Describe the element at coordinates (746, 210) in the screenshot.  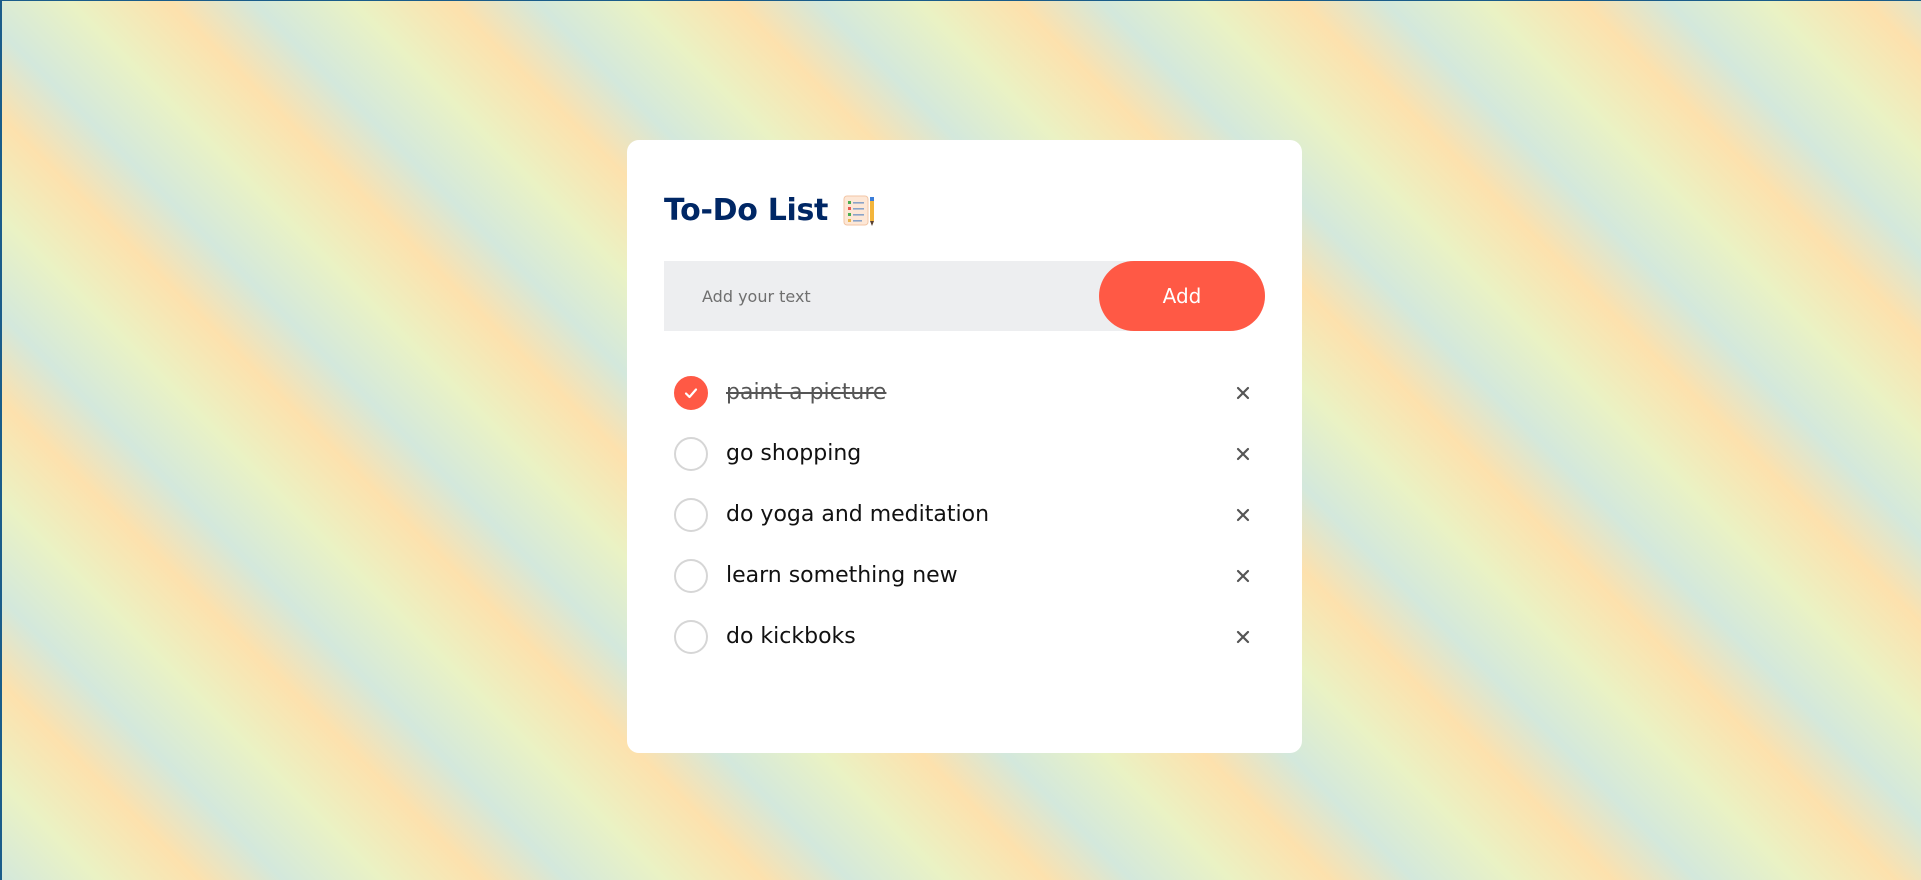
I see `app-title: To-Do List` at that location.